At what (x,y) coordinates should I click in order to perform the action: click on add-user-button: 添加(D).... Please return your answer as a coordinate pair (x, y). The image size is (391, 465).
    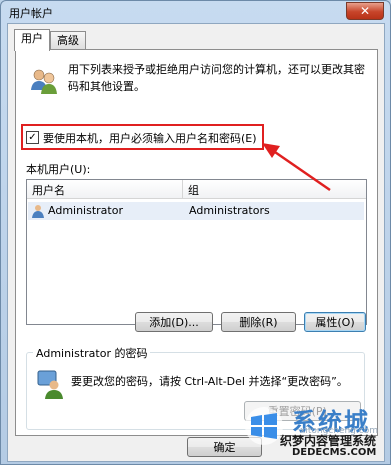
    Looking at the image, I should click on (174, 322).